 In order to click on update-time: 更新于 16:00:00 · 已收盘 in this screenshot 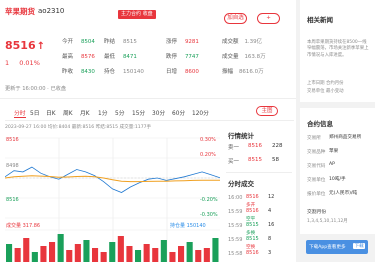, I will do `click(36, 89)`.